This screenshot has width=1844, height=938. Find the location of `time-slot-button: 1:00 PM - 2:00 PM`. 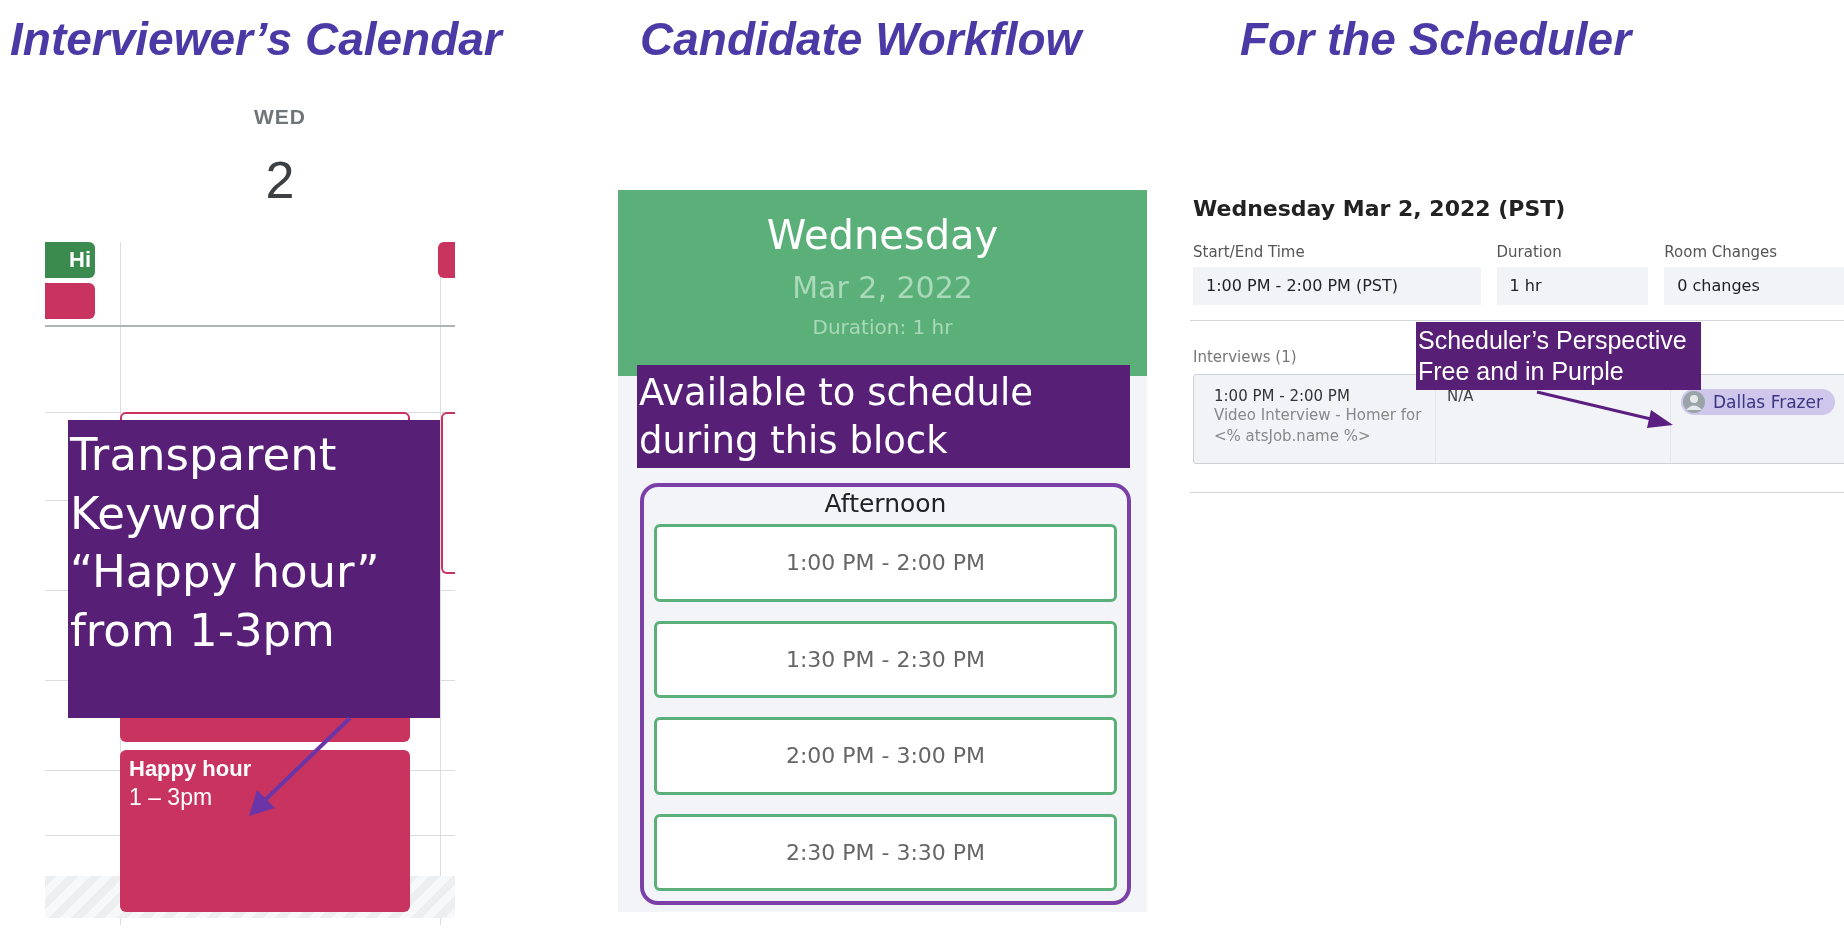

time-slot-button: 1:00 PM - 2:00 PM is located at coordinates (885, 563).